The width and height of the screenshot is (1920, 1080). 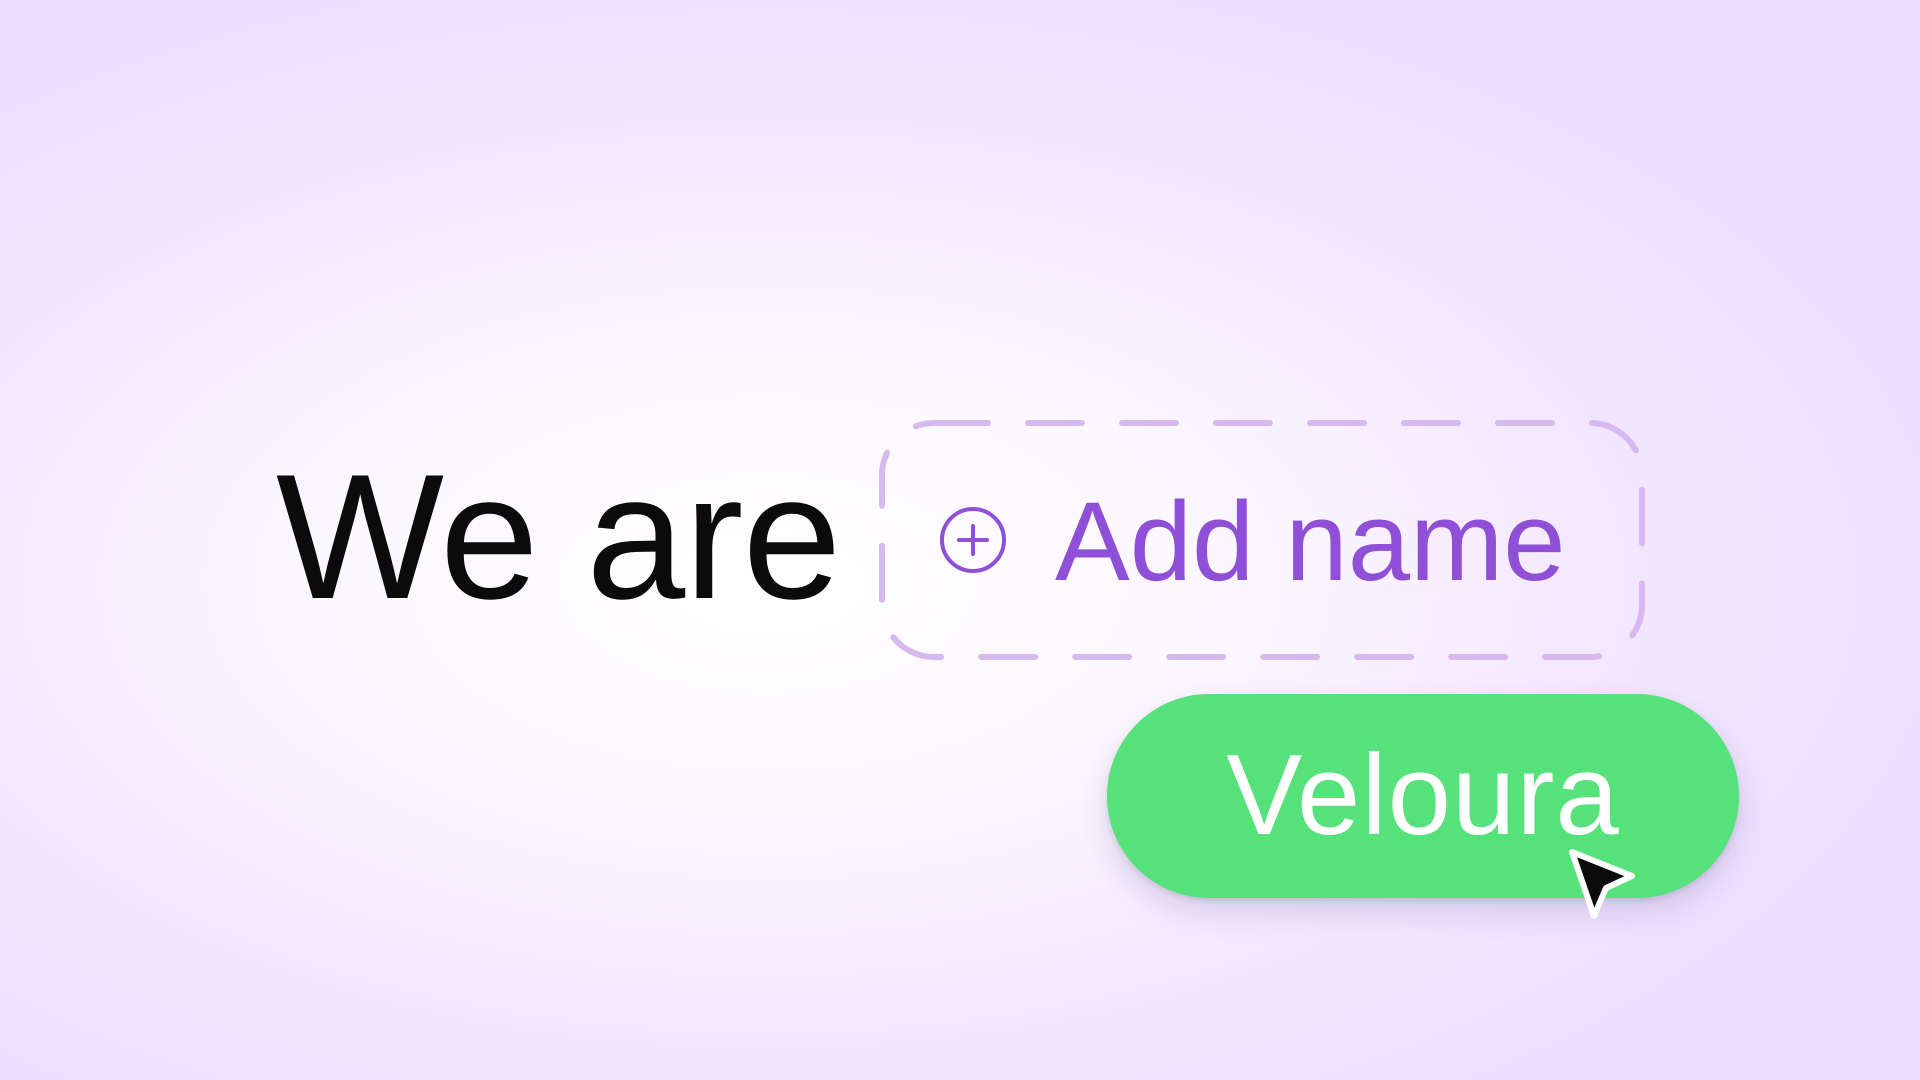 I want to click on headline: We are, so click(x=559, y=536).